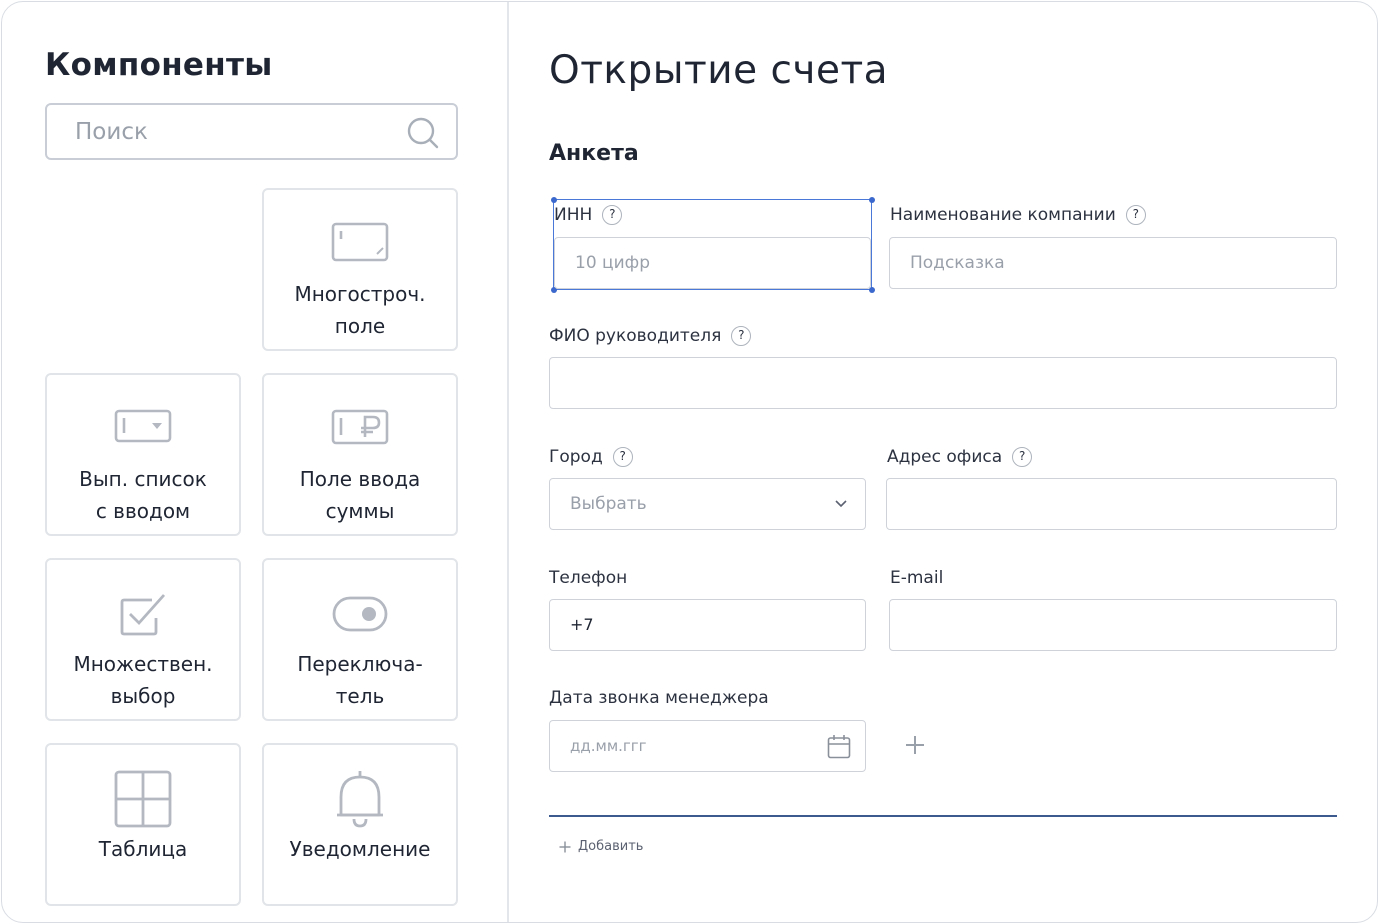  Describe the element at coordinates (508, 462) in the screenshot. I see `panel-divider` at that location.